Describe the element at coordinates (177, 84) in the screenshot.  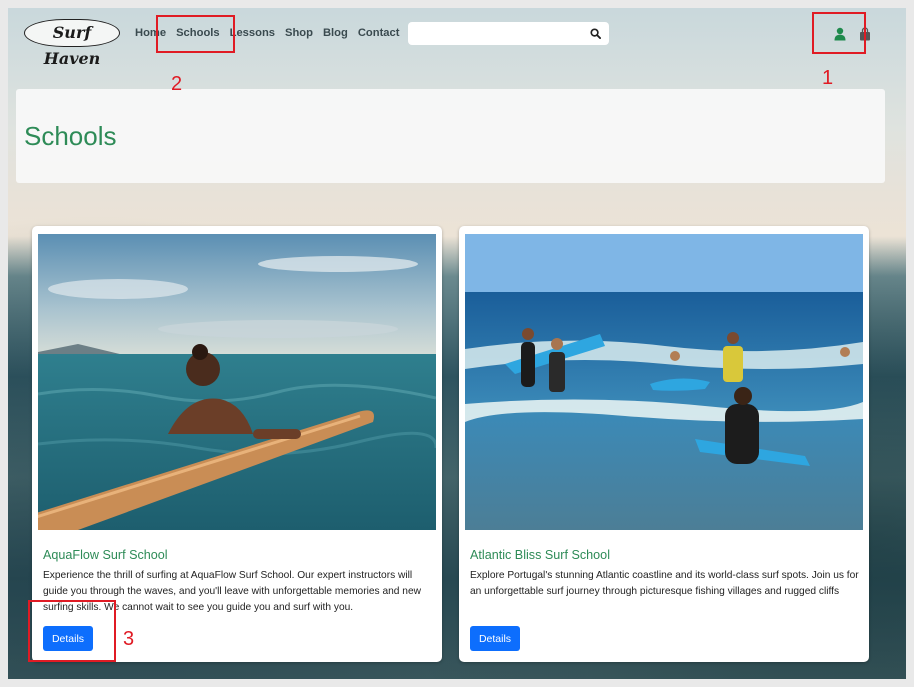
I see `annotation-number-2: 2` at that location.